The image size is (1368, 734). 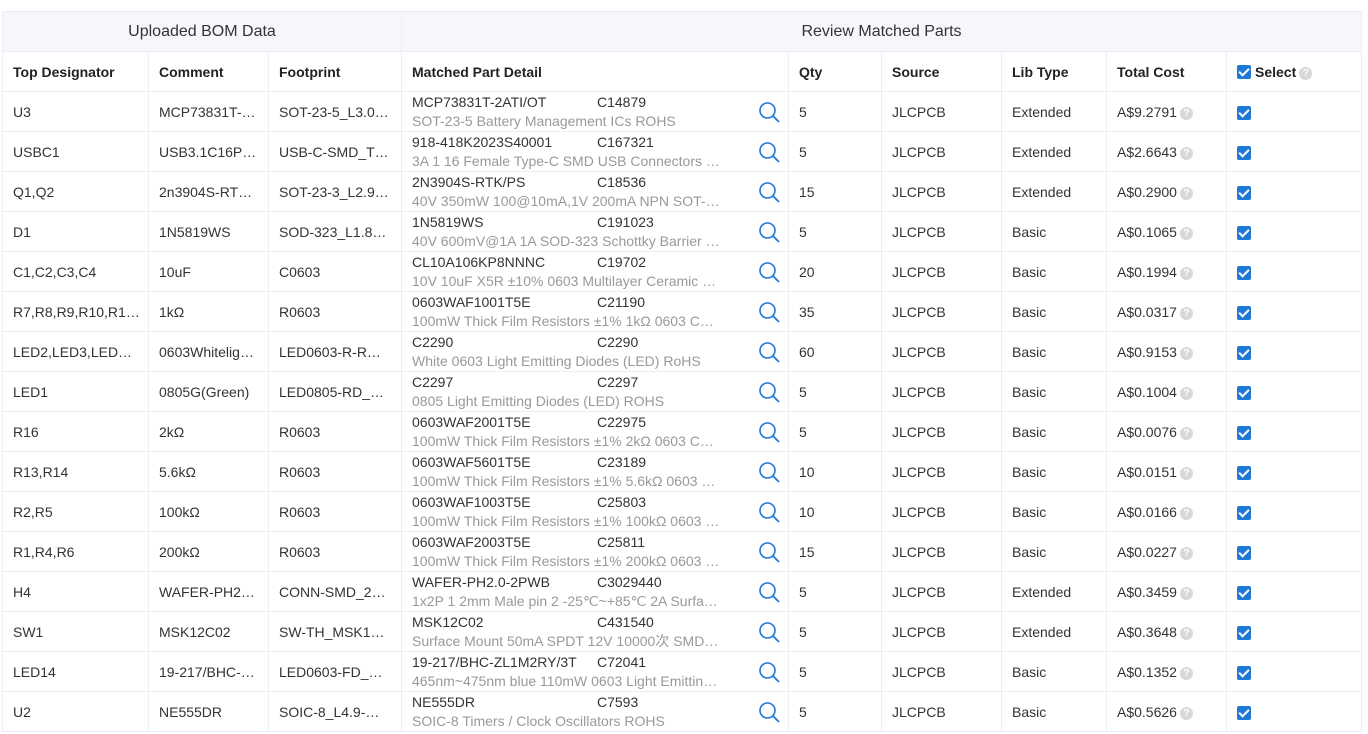 What do you see at coordinates (504, 582) in the screenshot?
I see `mpn-text: WAFER-PH2.0-2PWB` at bounding box center [504, 582].